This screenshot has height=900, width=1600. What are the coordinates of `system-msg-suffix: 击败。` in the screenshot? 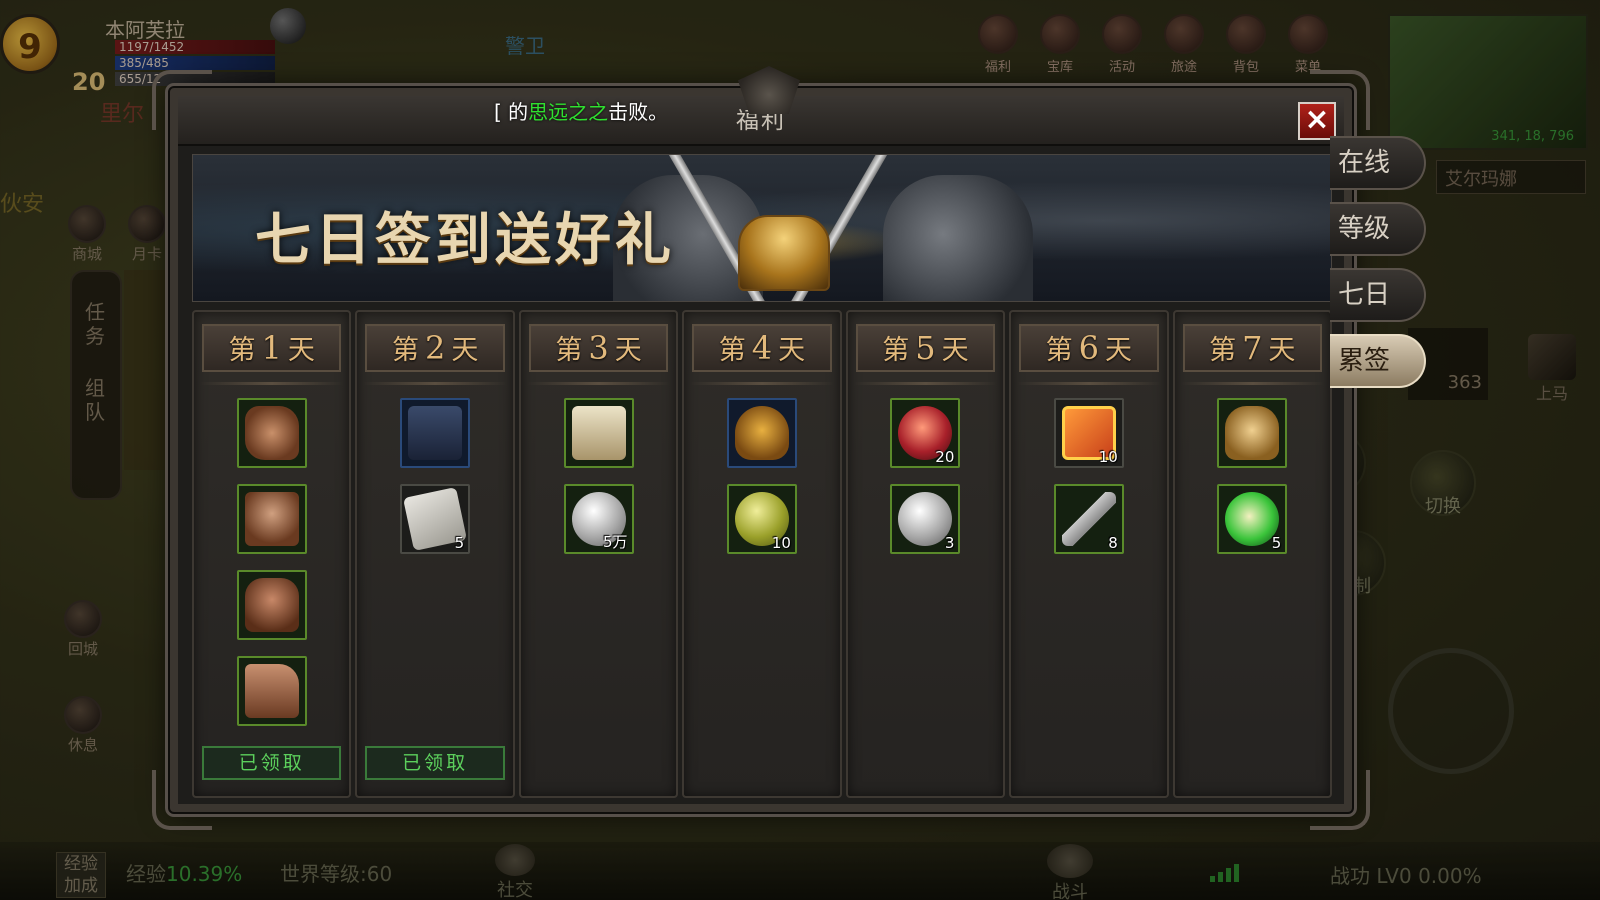 It's located at (638, 112).